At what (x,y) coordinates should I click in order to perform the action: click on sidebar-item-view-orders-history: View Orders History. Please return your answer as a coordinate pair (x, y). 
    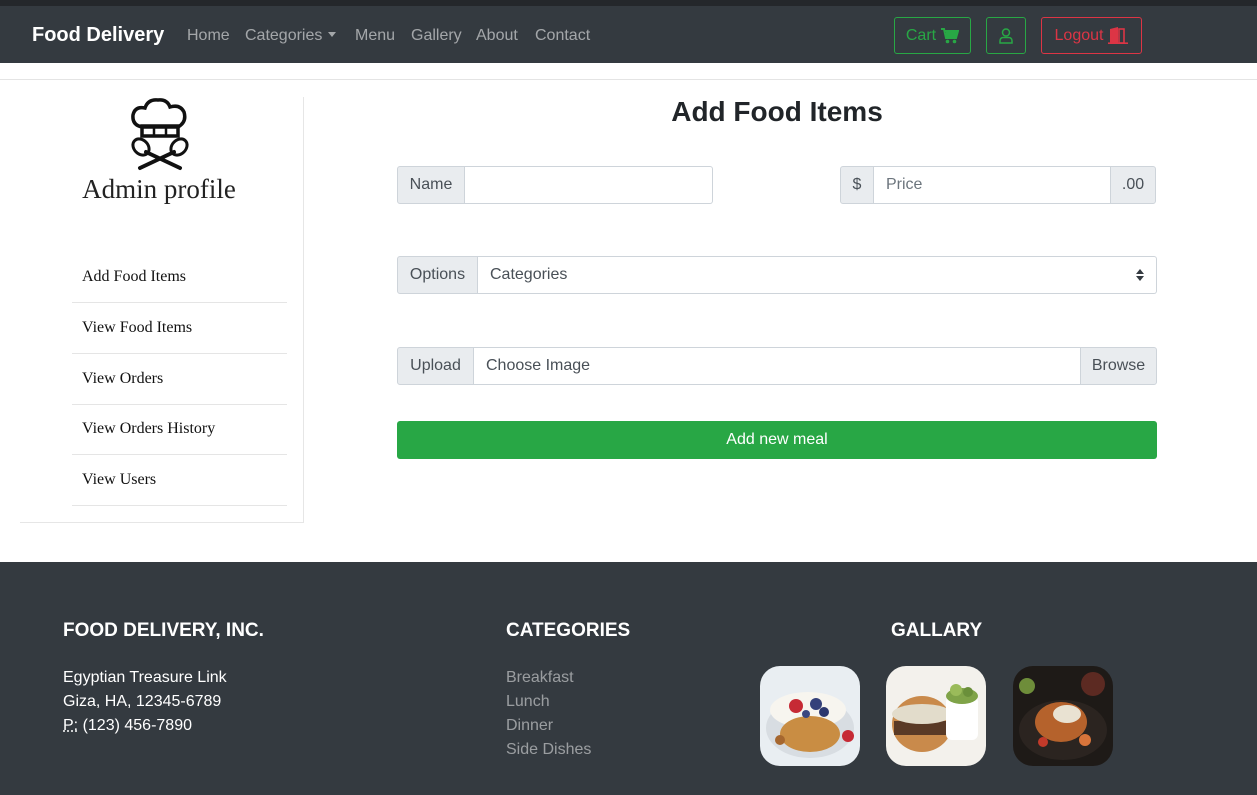
    Looking at the image, I should click on (179, 429).